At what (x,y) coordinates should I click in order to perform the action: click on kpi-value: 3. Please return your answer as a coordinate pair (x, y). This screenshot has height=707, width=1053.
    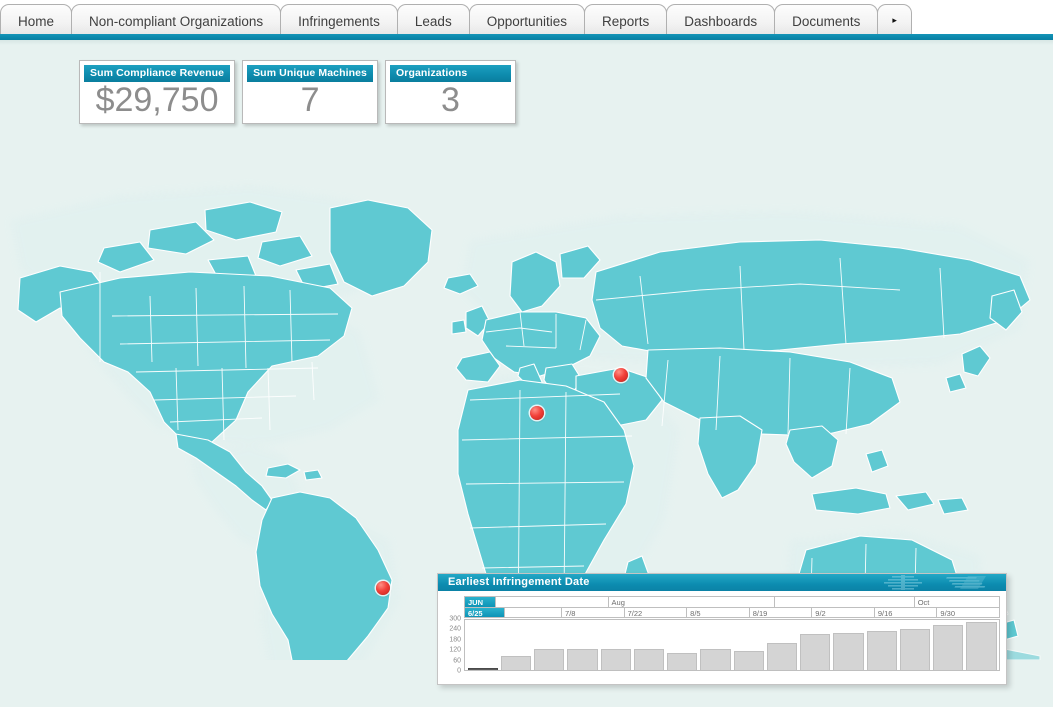
    Looking at the image, I should click on (450, 100).